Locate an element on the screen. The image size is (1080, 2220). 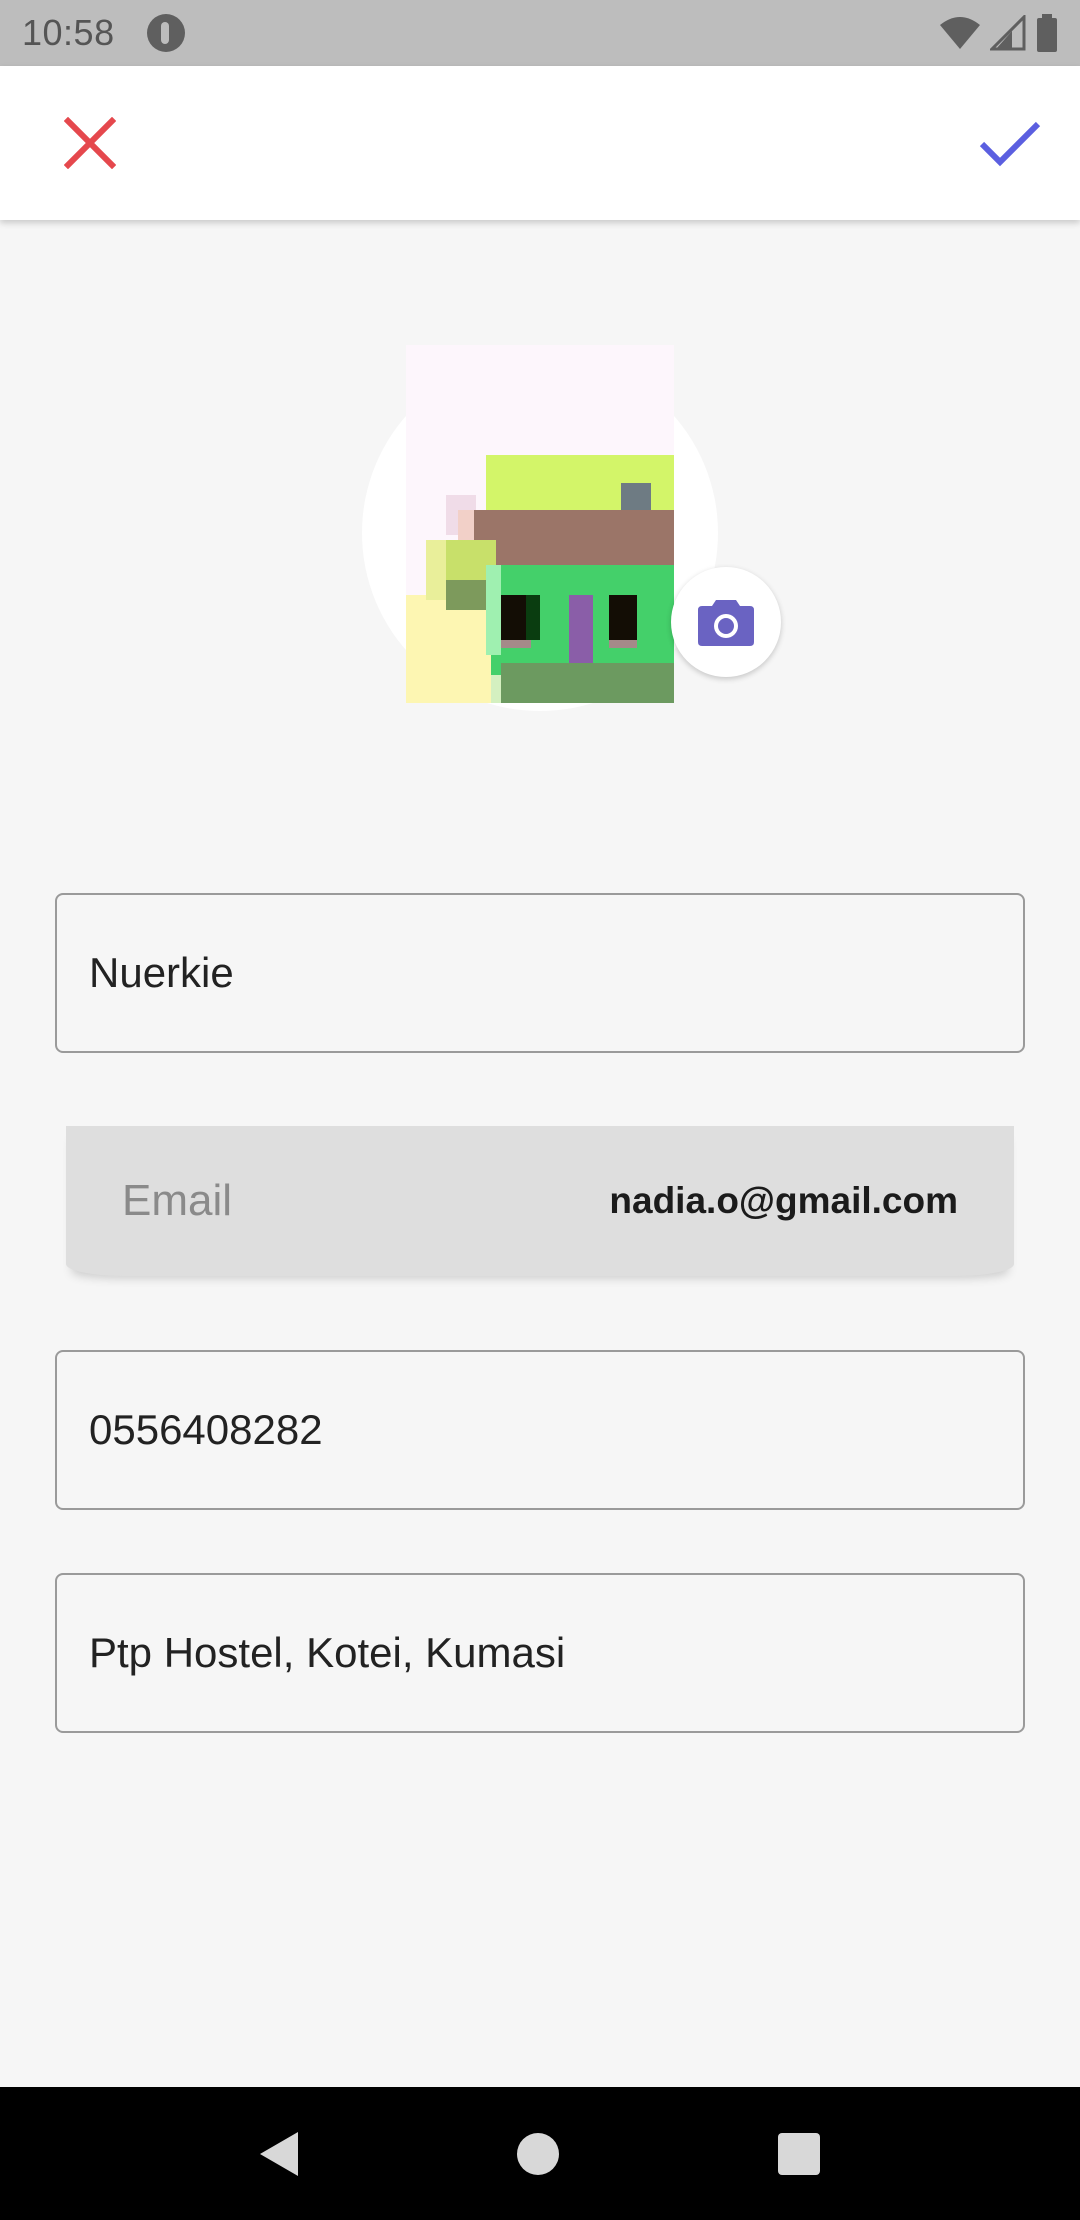
address-field is located at coordinates (540, 1653).